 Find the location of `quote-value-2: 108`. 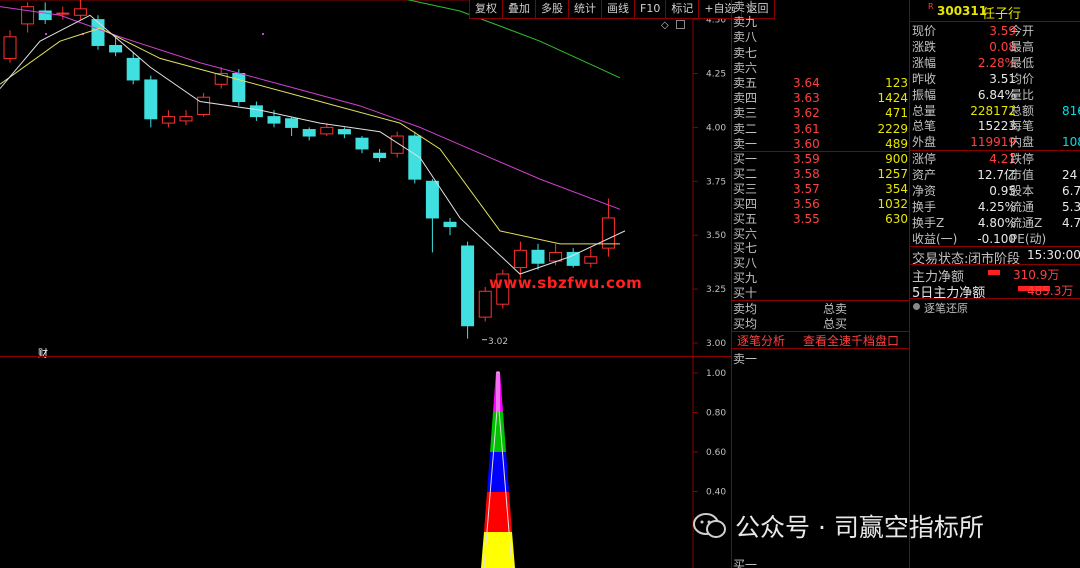

quote-value-2: 108 is located at coordinates (1071, 142).